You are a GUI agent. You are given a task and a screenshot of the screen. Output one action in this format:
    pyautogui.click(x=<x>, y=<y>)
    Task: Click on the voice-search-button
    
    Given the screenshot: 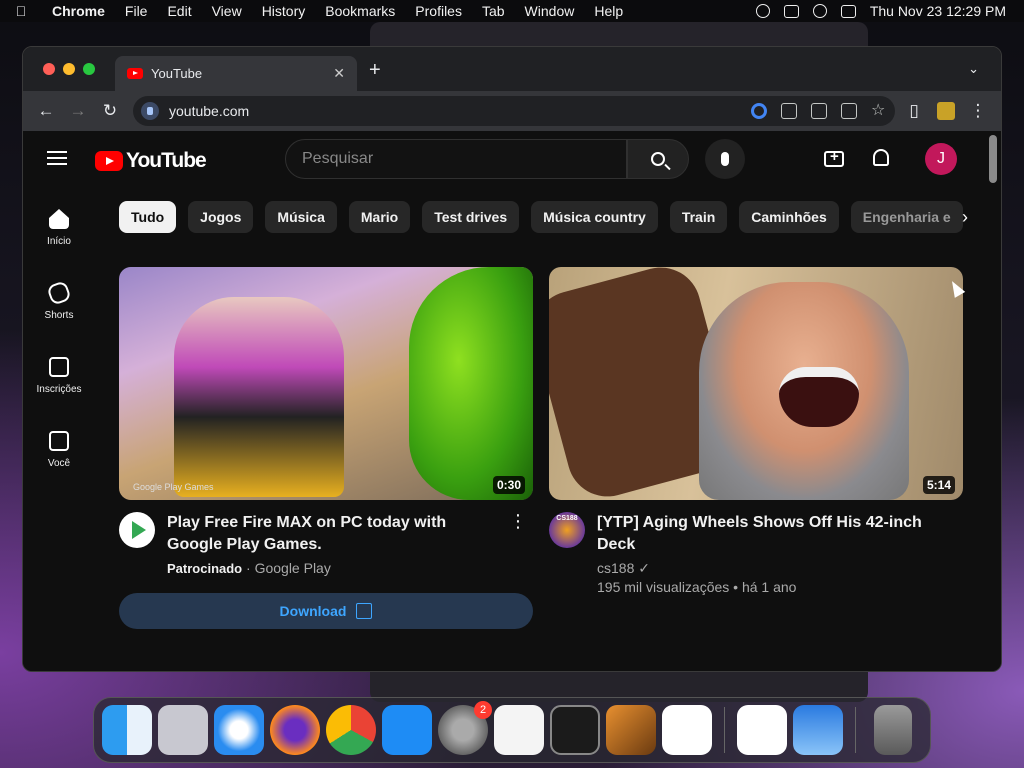 What is the action you would take?
    pyautogui.click(x=725, y=159)
    